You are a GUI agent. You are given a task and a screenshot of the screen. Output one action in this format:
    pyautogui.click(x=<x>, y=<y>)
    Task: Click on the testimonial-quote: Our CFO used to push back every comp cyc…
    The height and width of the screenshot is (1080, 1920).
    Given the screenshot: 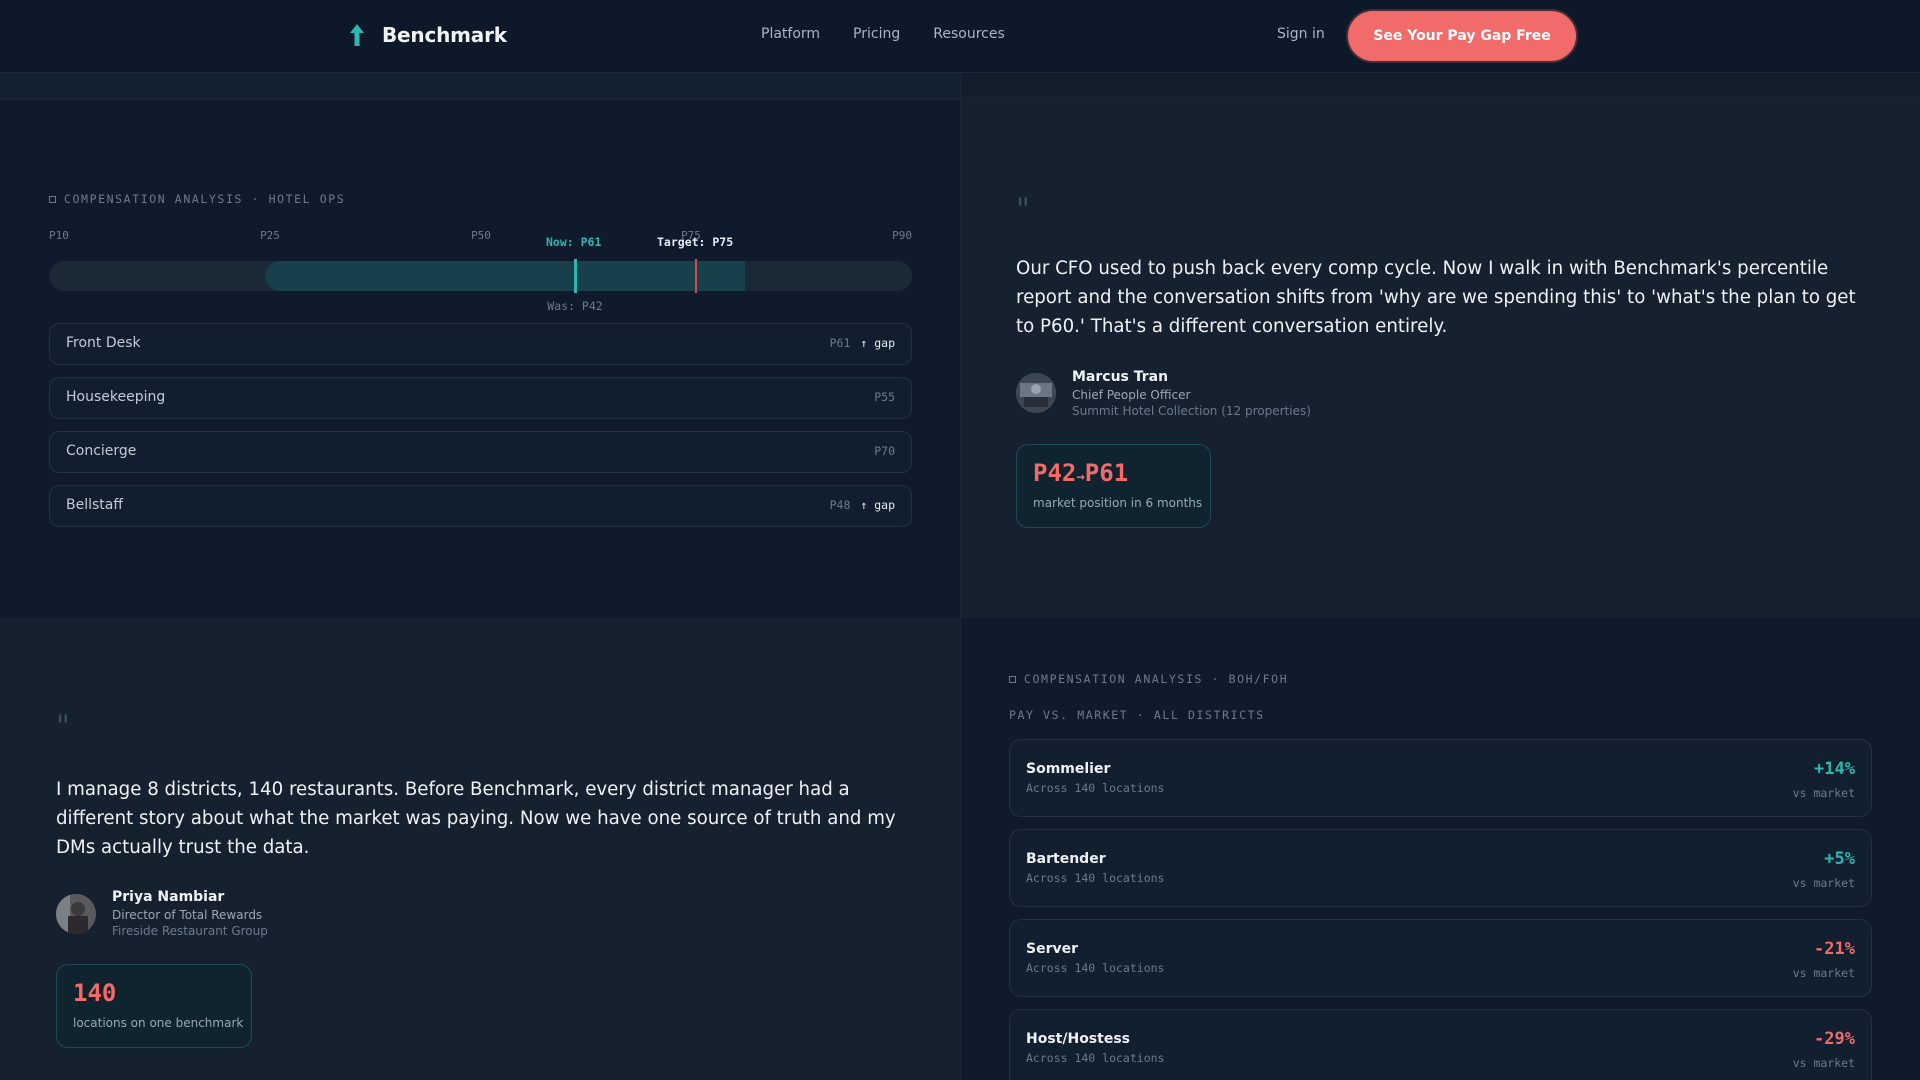 What is the action you would take?
    pyautogui.click(x=1436, y=297)
    